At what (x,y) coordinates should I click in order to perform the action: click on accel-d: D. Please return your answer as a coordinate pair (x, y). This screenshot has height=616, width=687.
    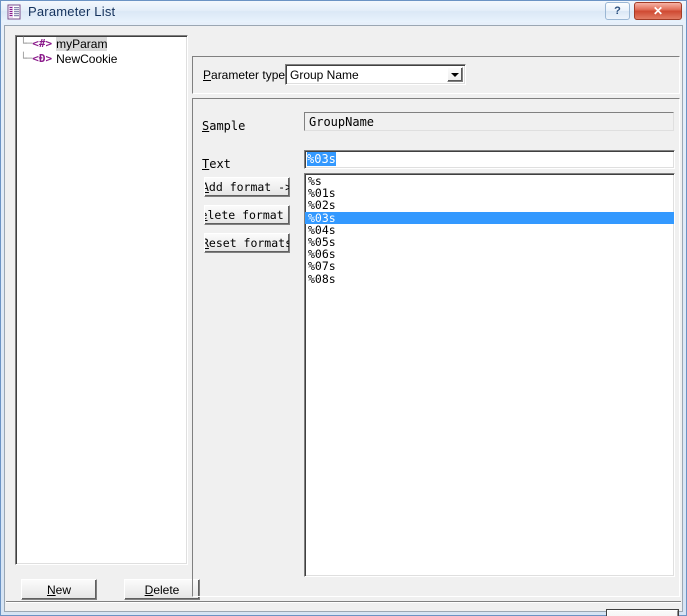
    Looking at the image, I should click on (149, 589).